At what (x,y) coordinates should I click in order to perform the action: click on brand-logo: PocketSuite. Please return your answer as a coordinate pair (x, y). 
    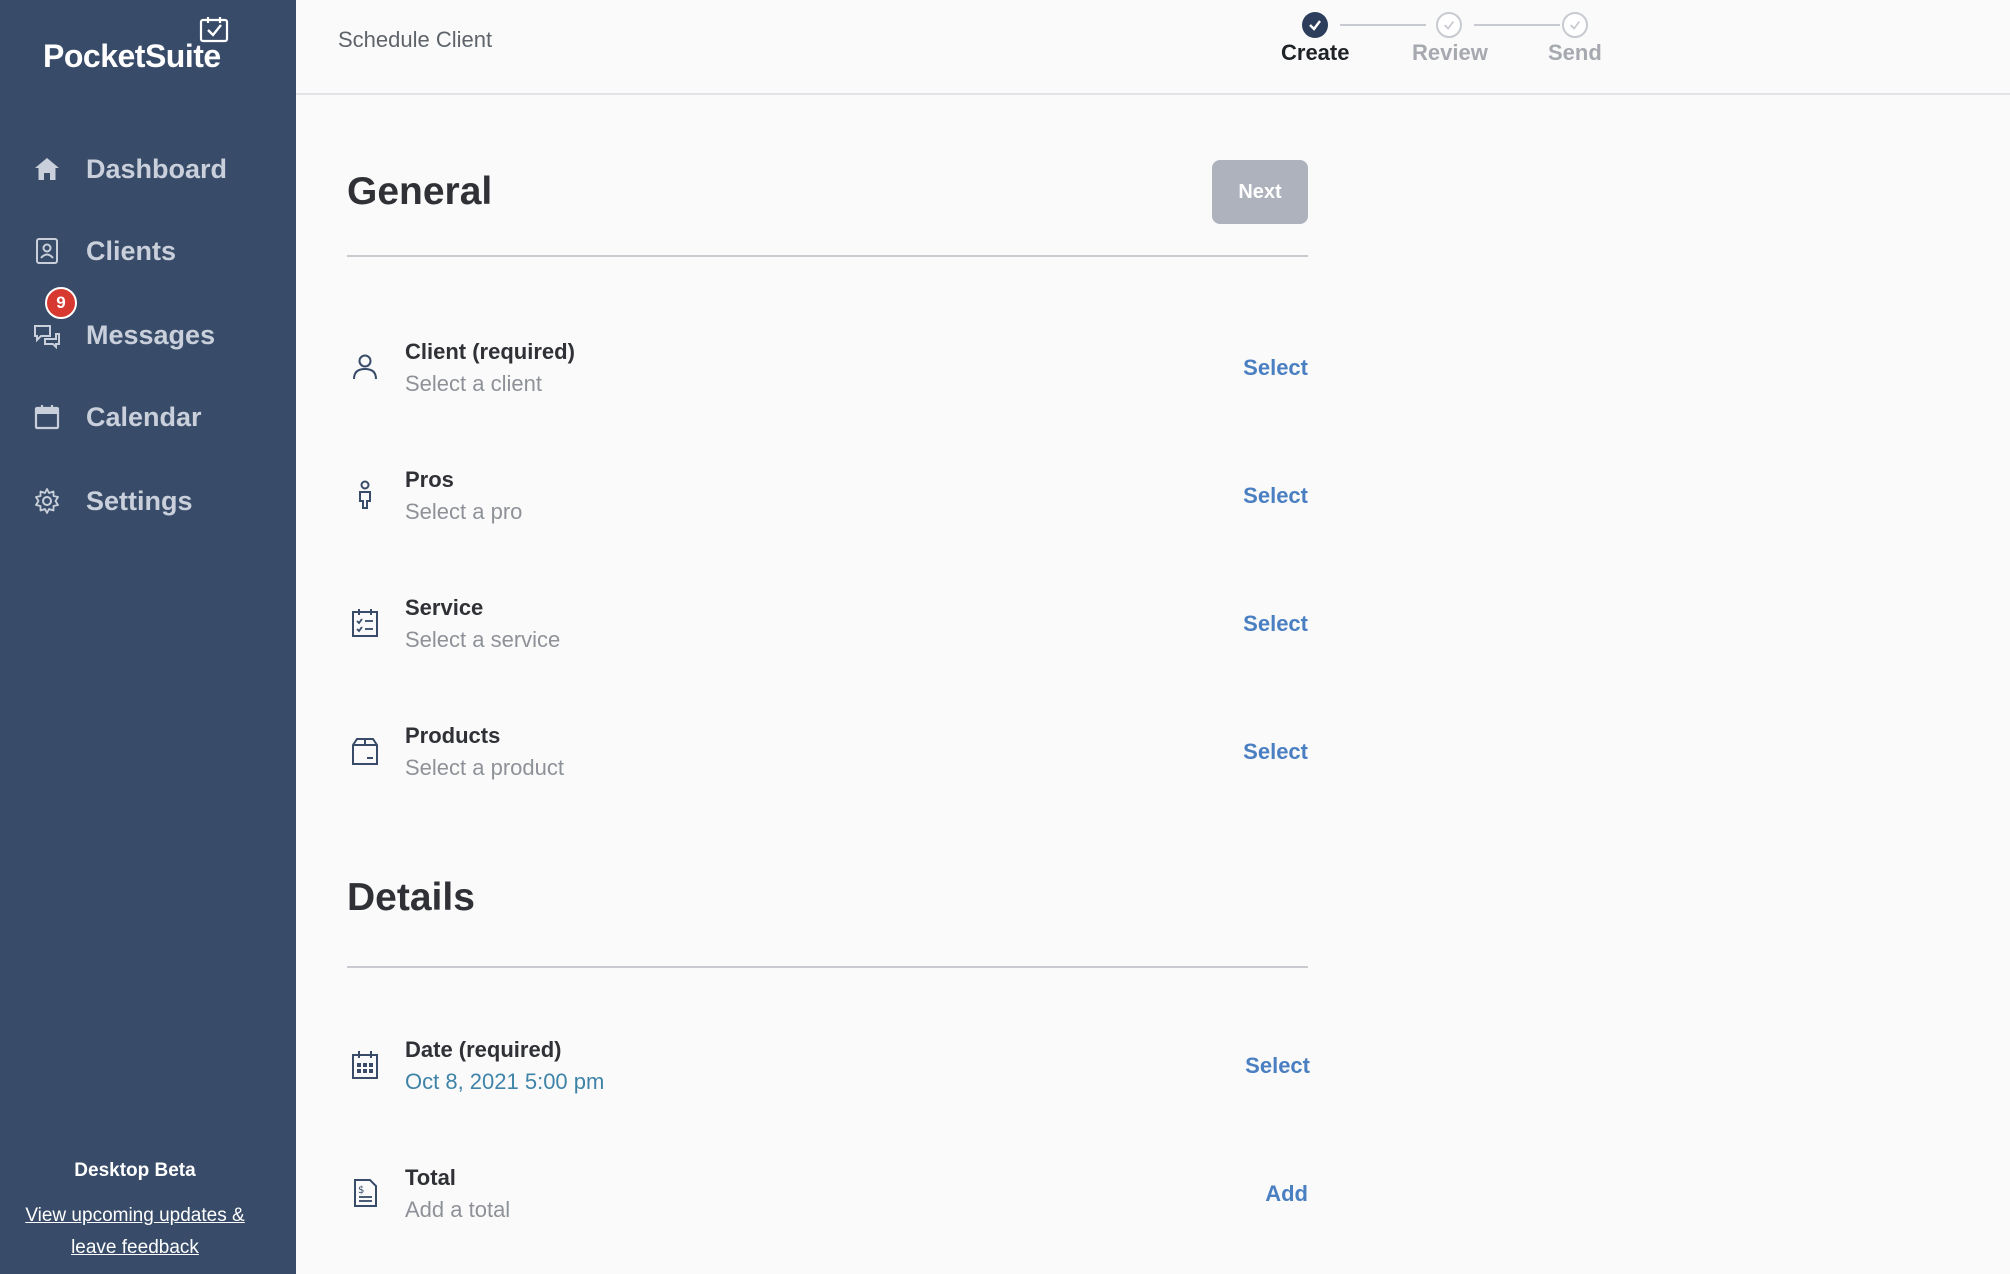
    Looking at the image, I should click on (132, 56).